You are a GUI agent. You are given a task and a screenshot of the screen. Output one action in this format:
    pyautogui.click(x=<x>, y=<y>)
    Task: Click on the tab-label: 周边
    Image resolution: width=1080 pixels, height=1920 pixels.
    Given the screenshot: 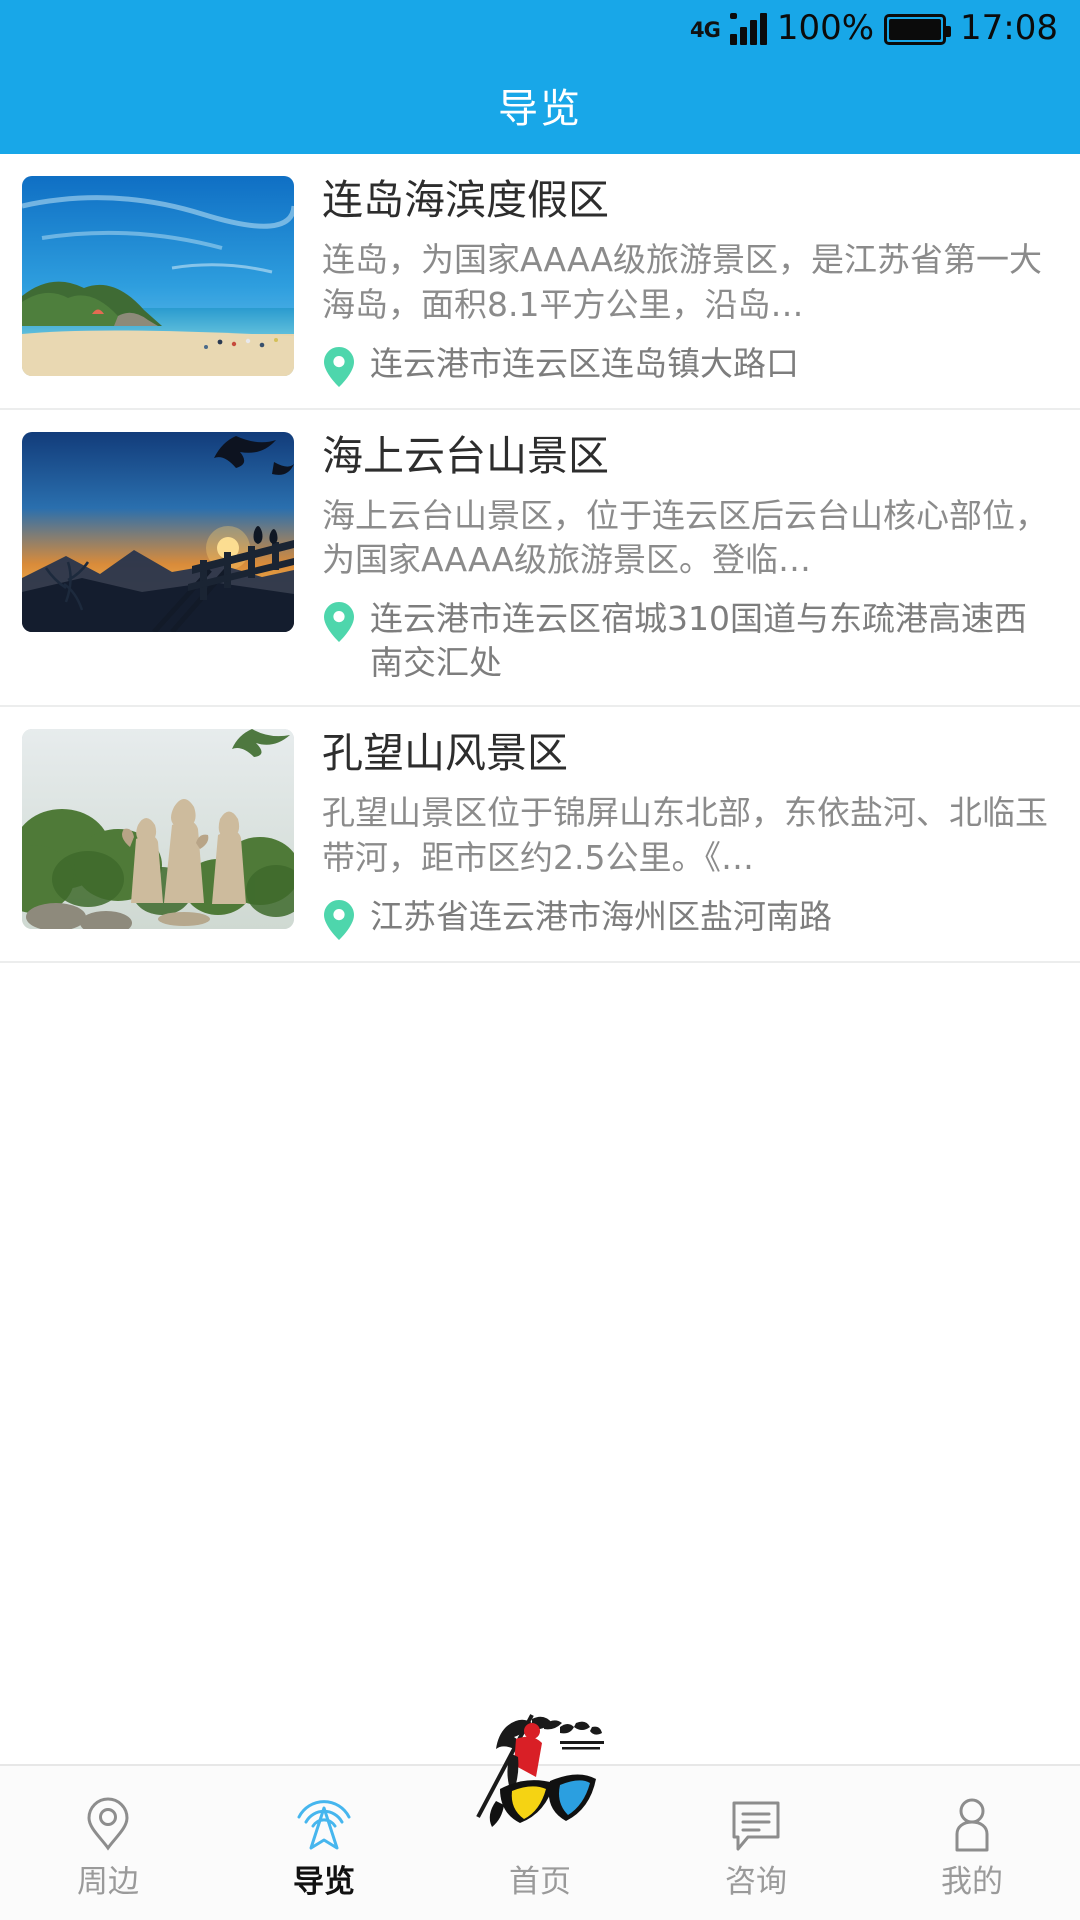 What is the action you would take?
    pyautogui.click(x=108, y=1881)
    